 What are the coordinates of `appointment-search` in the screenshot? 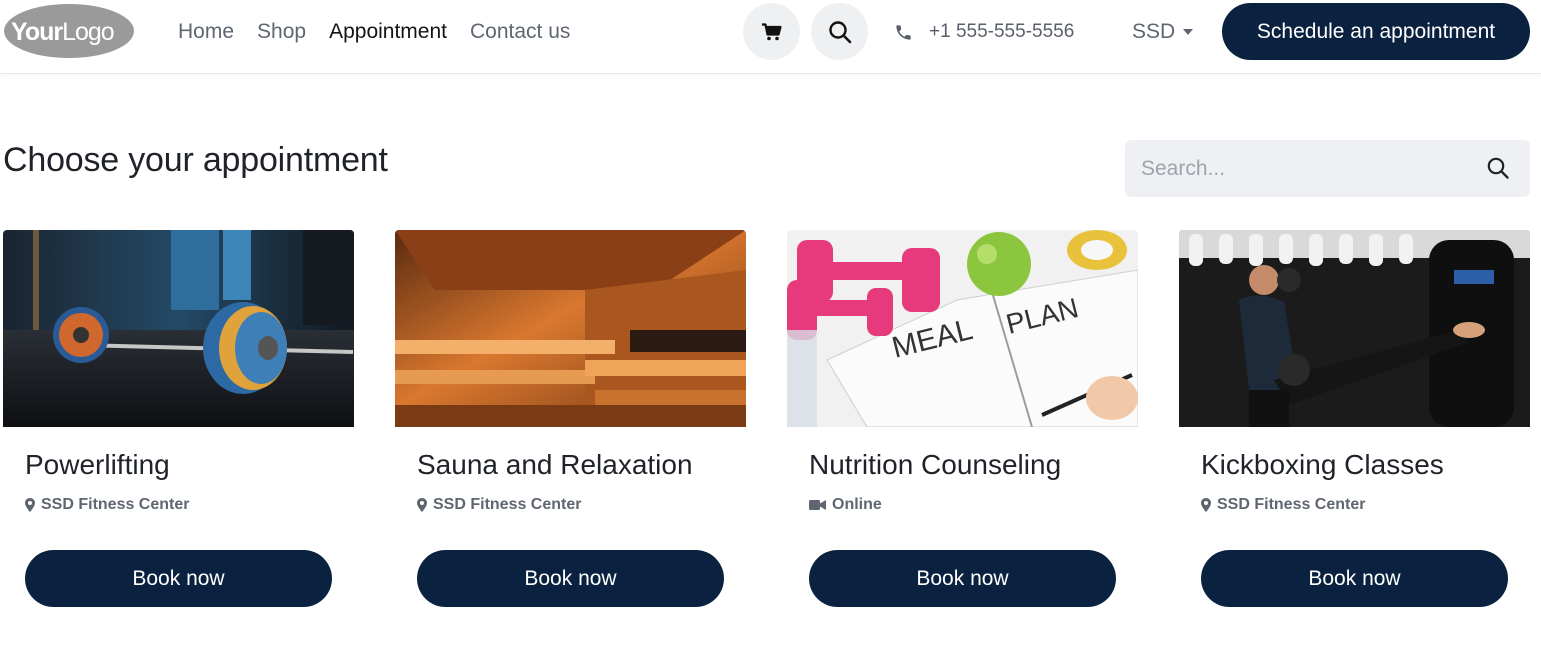 It's located at (1327, 168).